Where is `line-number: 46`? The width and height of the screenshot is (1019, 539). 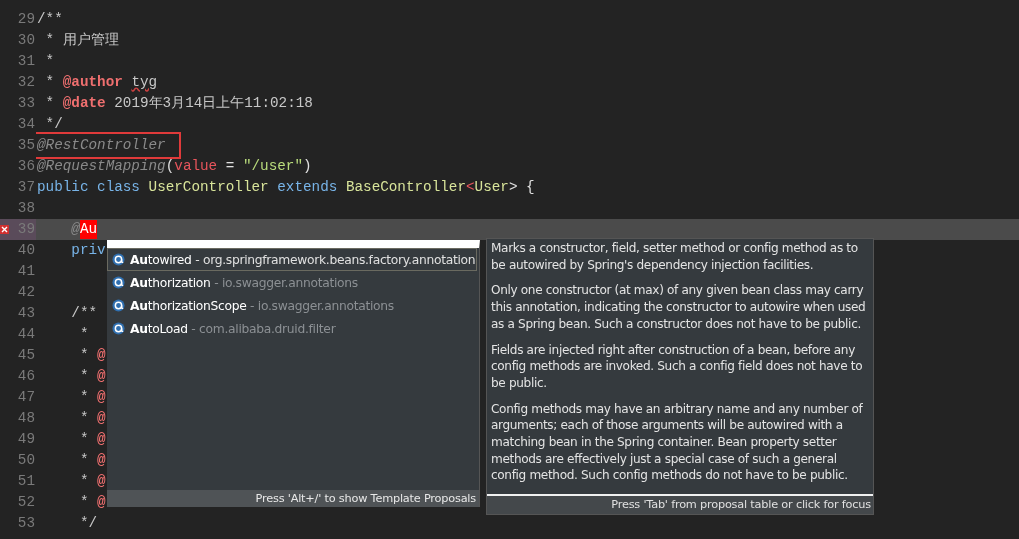
line-number: 46 is located at coordinates (26, 376).